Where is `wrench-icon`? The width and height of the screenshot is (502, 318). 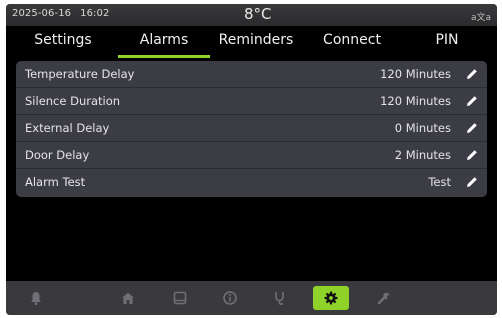
wrench-icon is located at coordinates (383, 298).